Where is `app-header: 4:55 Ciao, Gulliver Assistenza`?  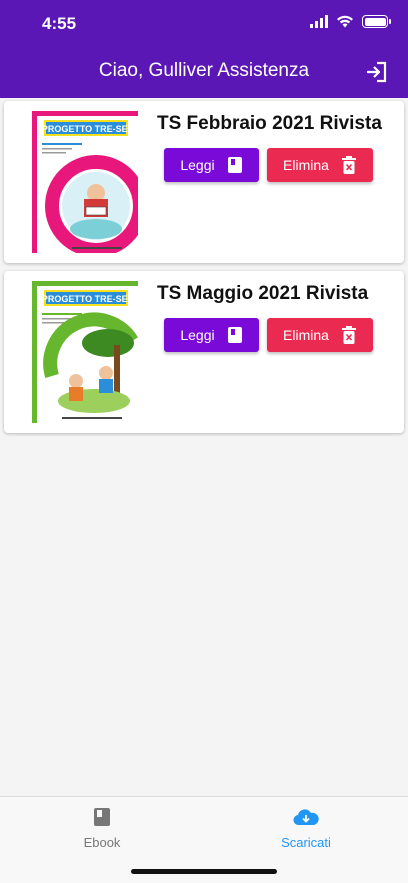 app-header: 4:55 Ciao, Gulliver Assistenza is located at coordinates (204, 49).